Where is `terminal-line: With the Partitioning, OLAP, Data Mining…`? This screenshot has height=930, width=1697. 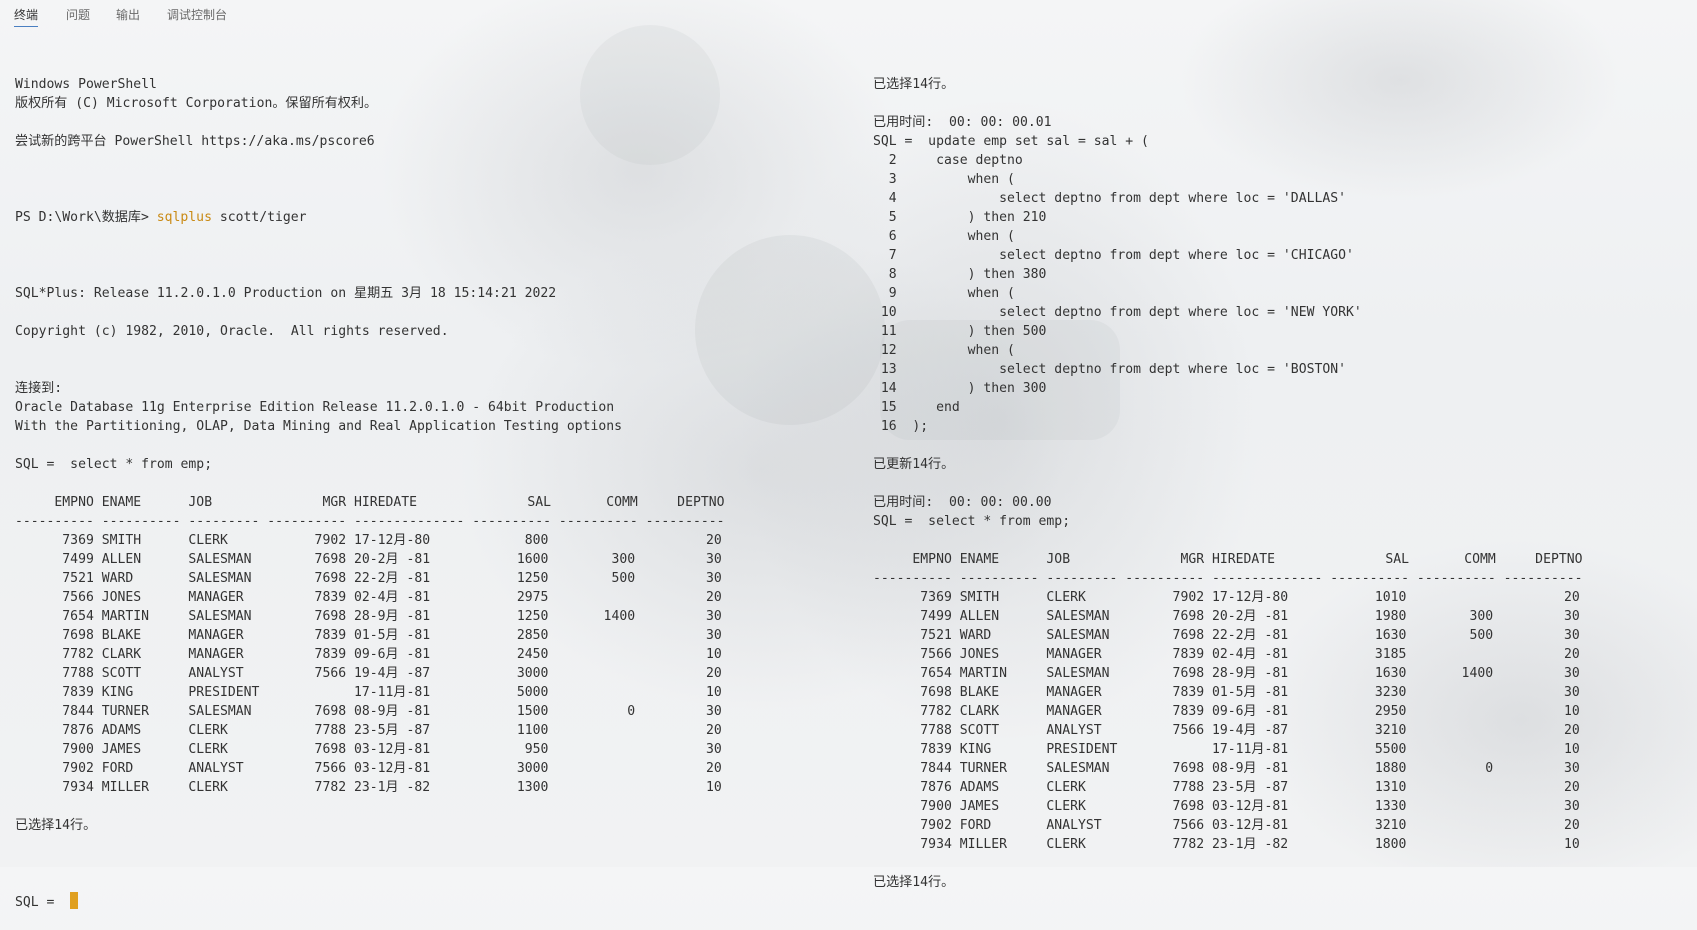 terminal-line: With the Partitioning, OLAP, Data Mining… is located at coordinates (318, 426).